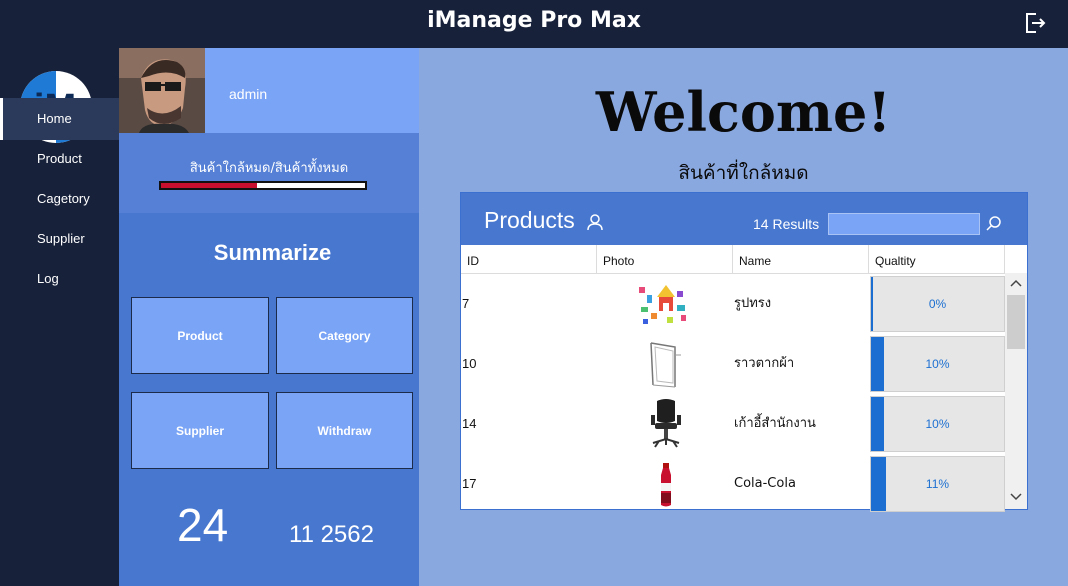  I want to click on column-header-name: Name, so click(801, 259).